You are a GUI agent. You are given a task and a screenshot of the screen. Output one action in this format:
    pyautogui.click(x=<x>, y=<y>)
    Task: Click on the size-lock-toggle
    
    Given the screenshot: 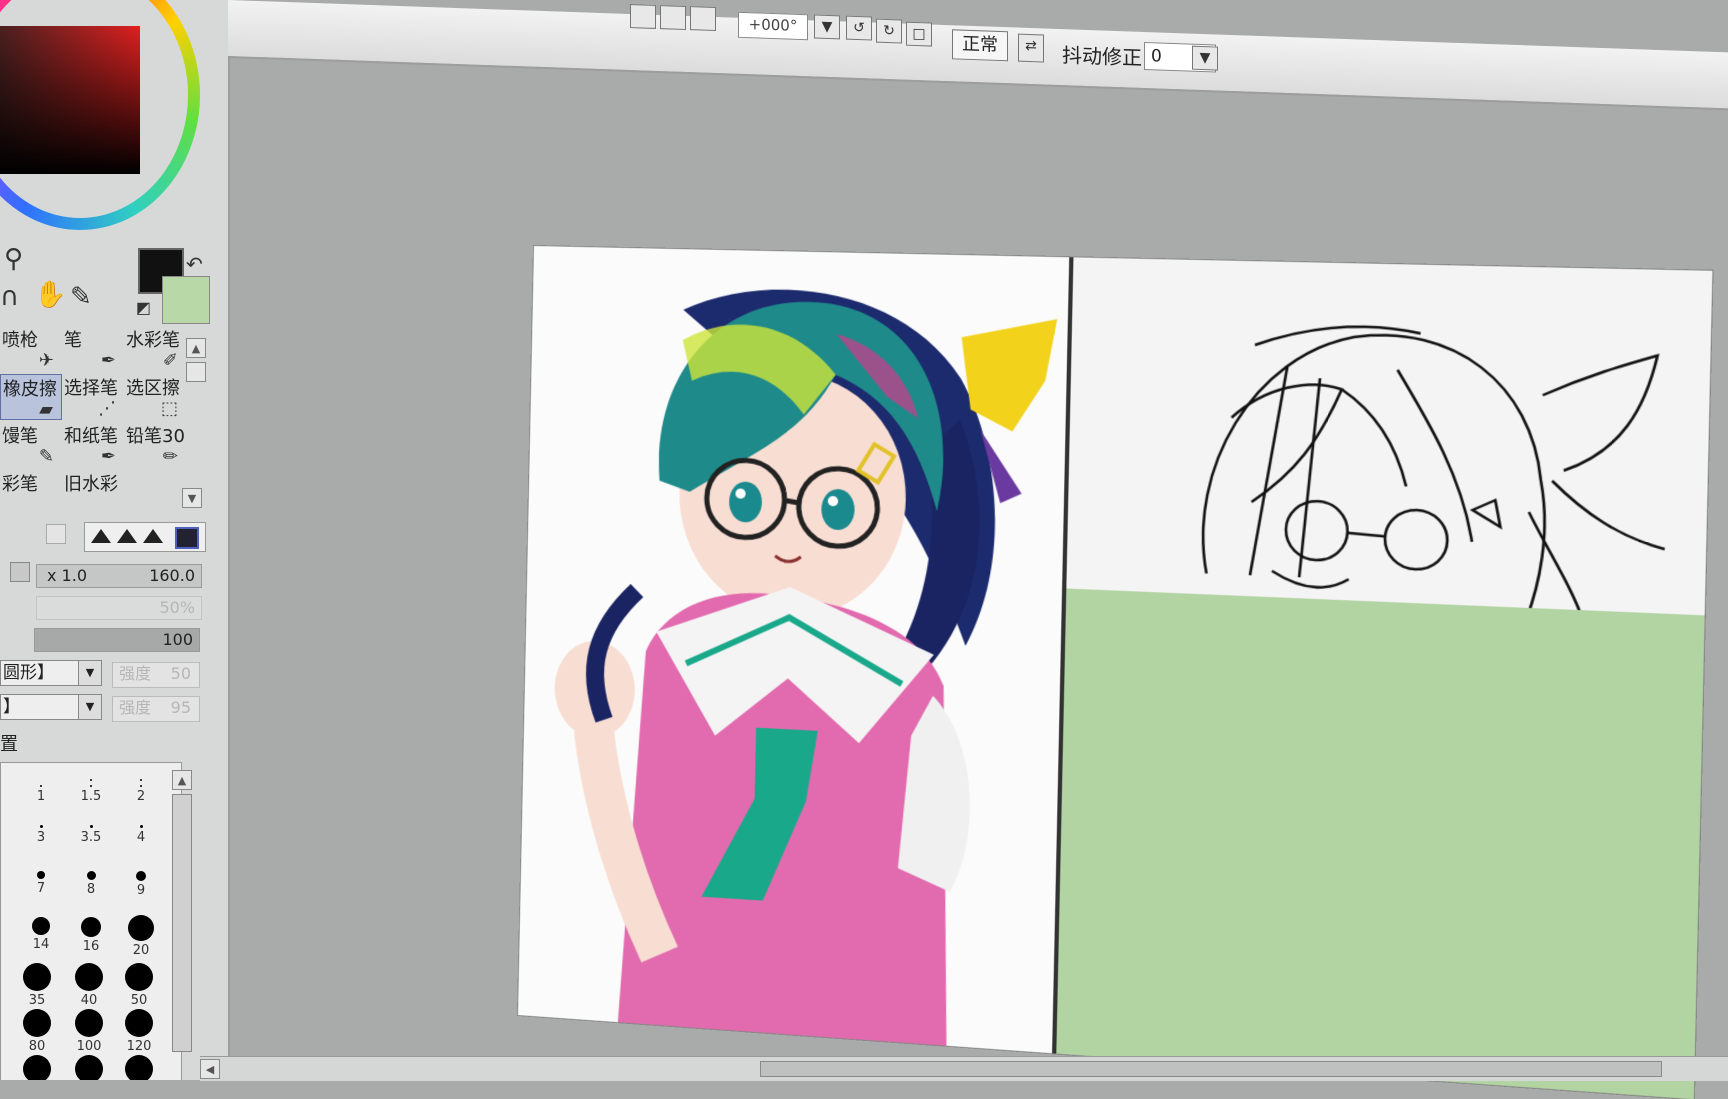 What is the action you would take?
    pyautogui.click(x=20, y=572)
    